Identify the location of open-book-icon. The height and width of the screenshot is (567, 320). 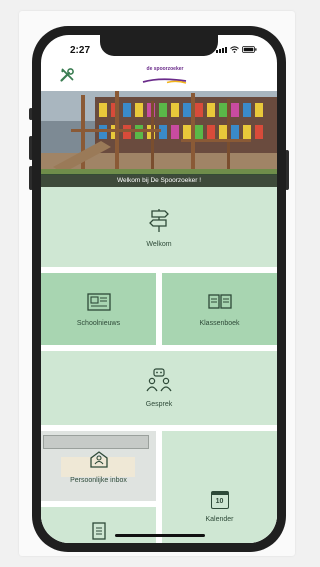
(219, 301).